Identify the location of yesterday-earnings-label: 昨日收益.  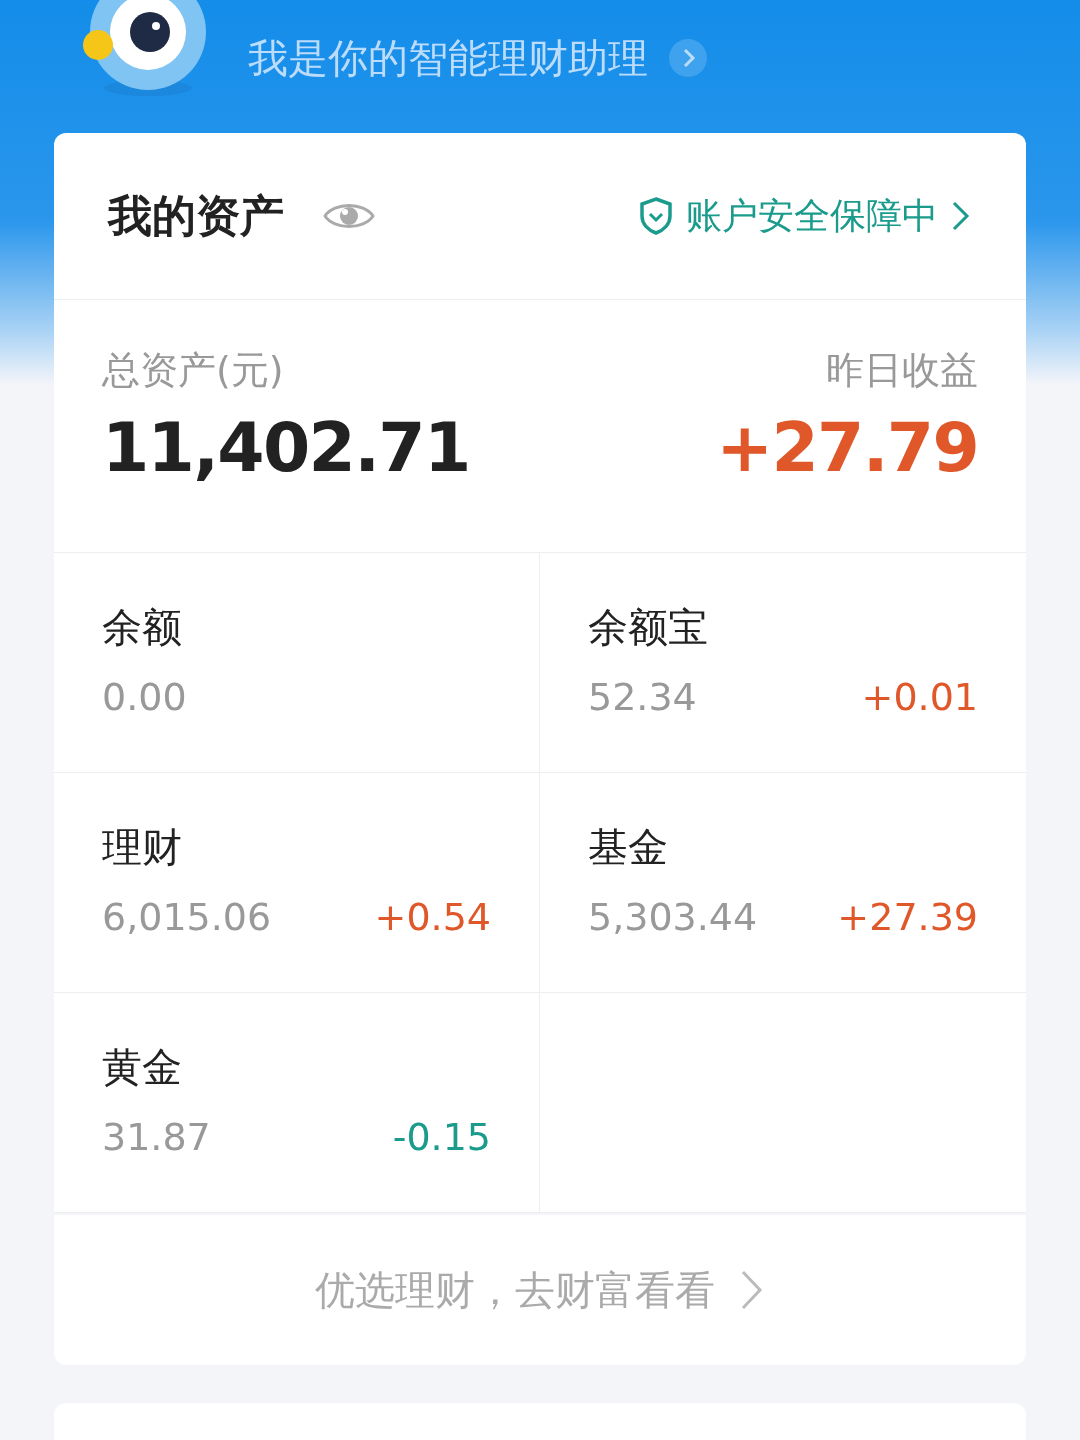
(902, 370).